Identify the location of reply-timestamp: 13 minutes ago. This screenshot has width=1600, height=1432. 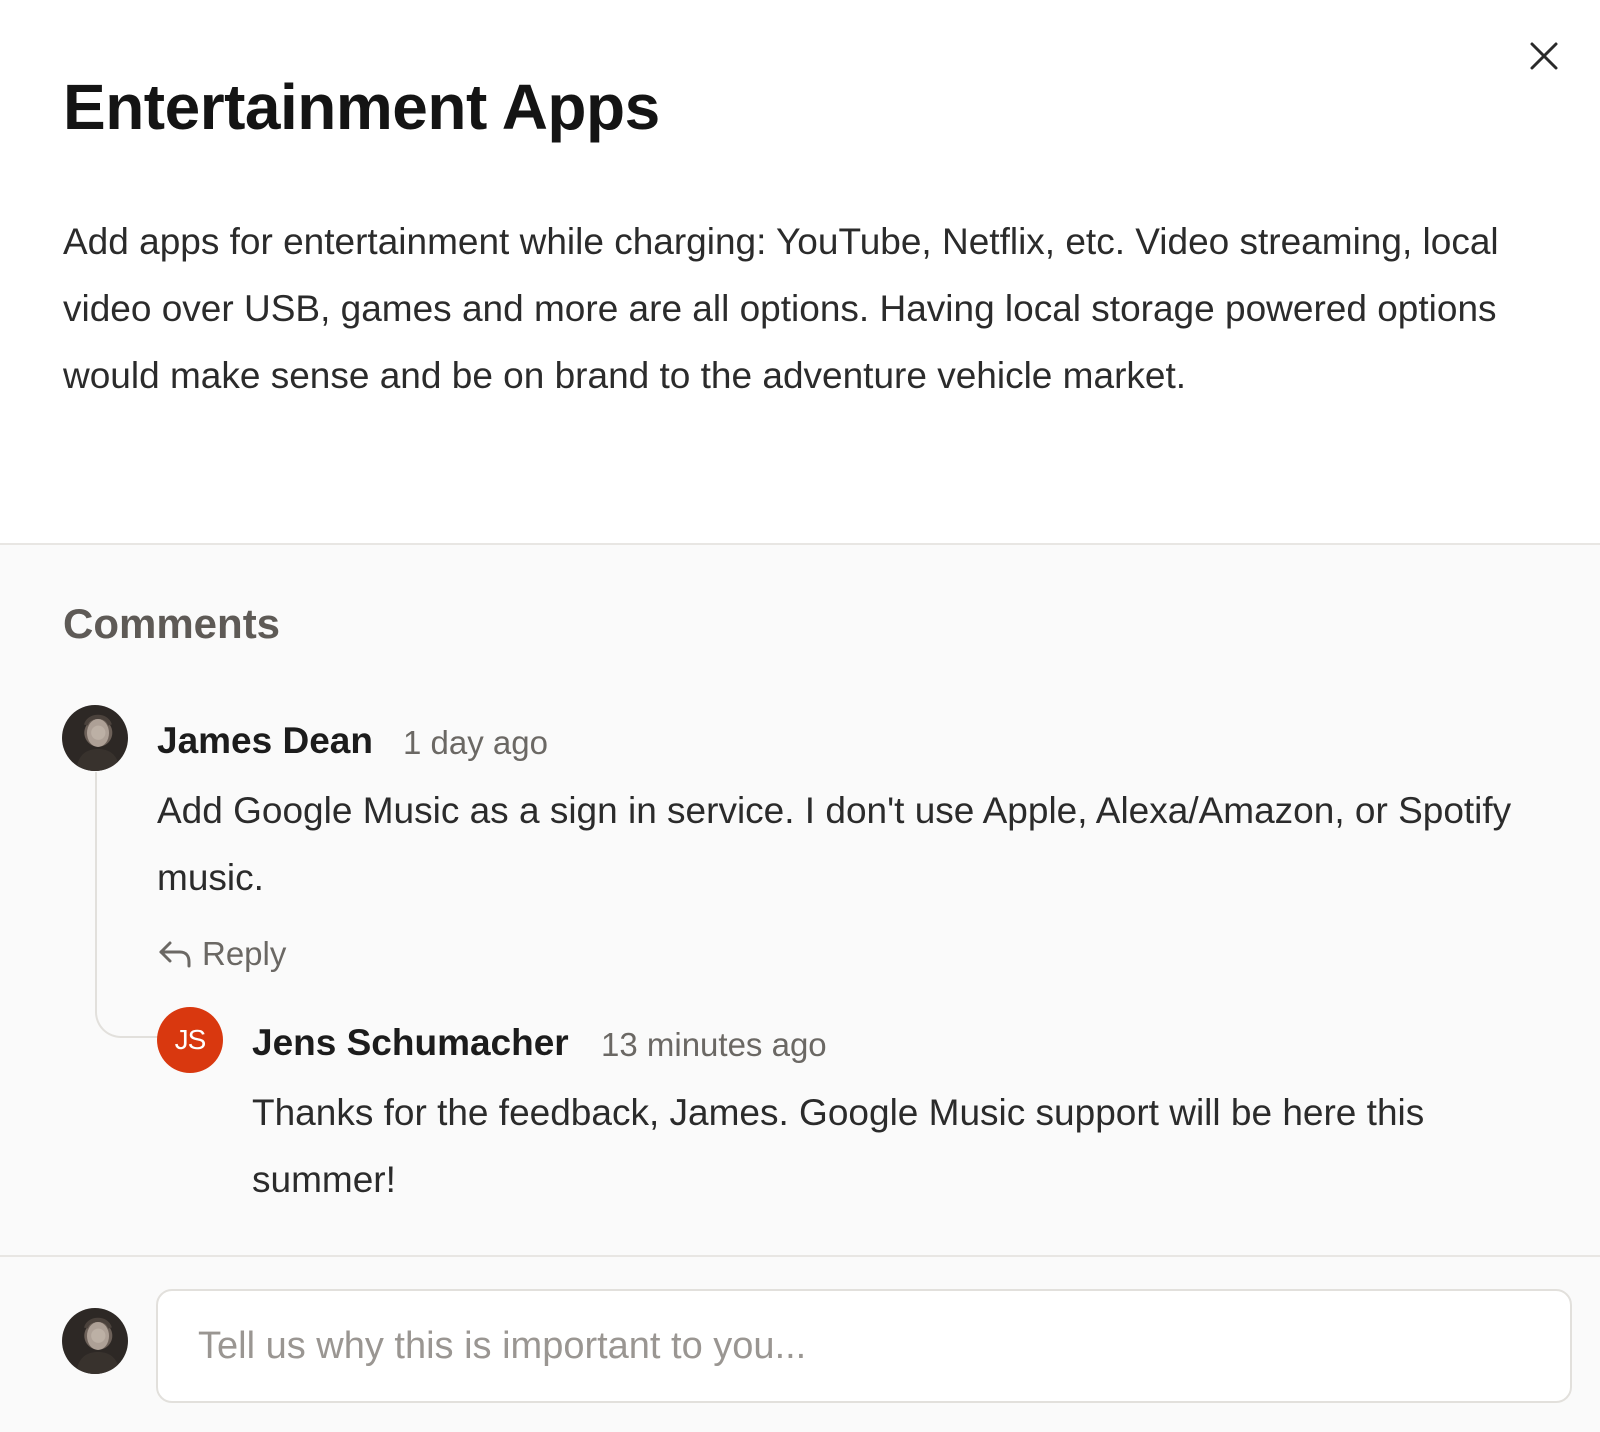
(714, 1044).